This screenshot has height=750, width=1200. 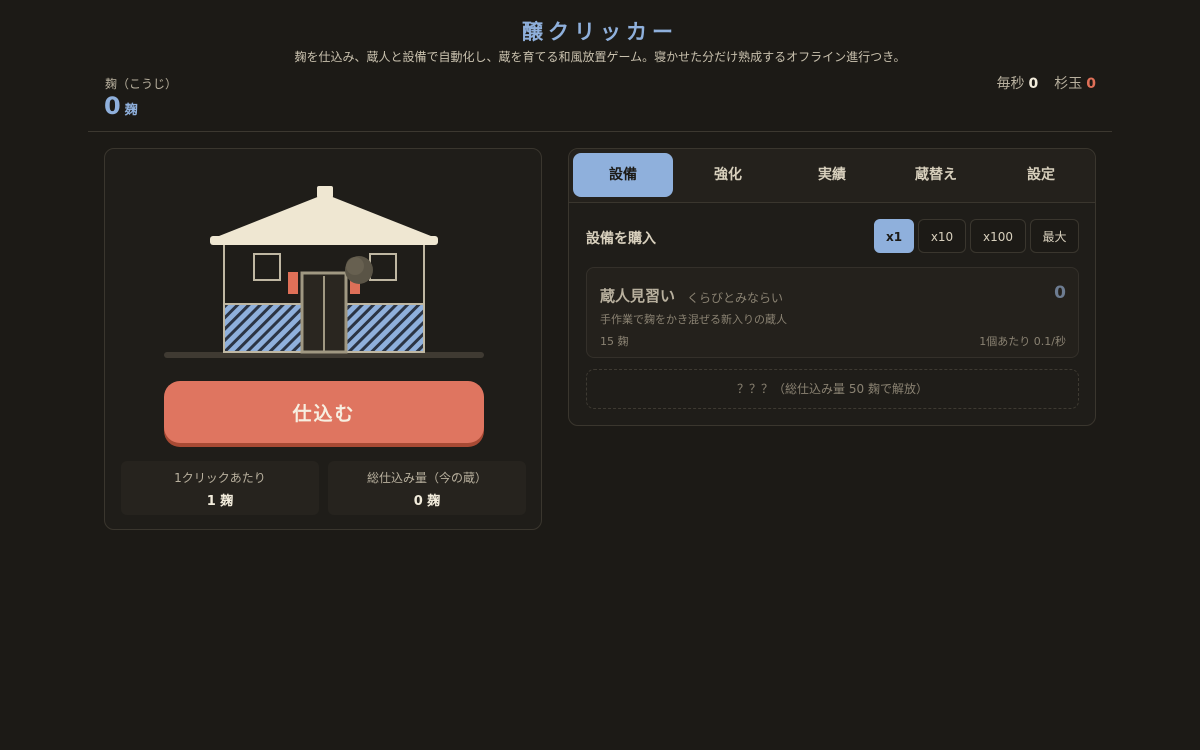 I want to click on sugidama-value: 0, so click(x=1091, y=84).